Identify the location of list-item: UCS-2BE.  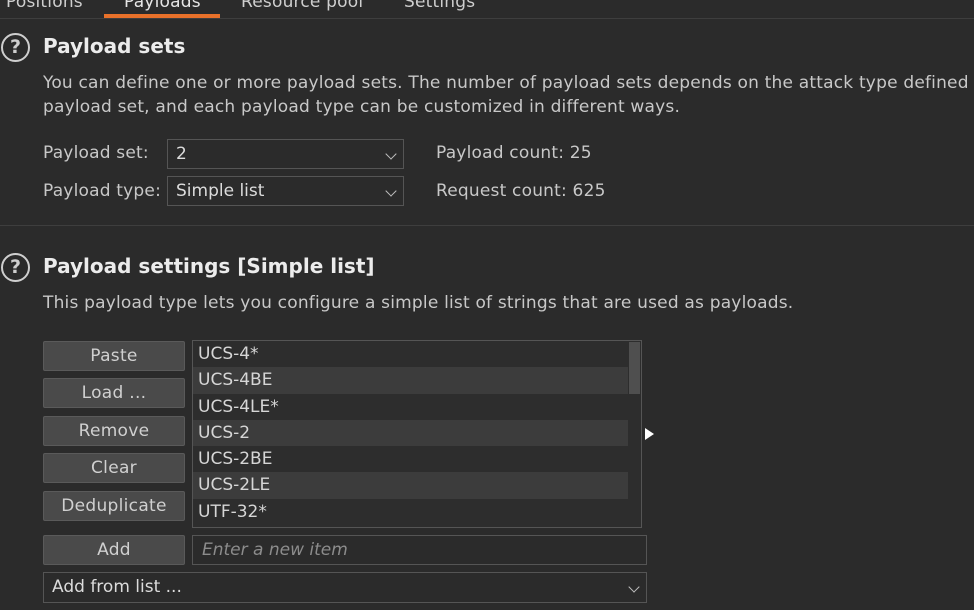
(410, 459).